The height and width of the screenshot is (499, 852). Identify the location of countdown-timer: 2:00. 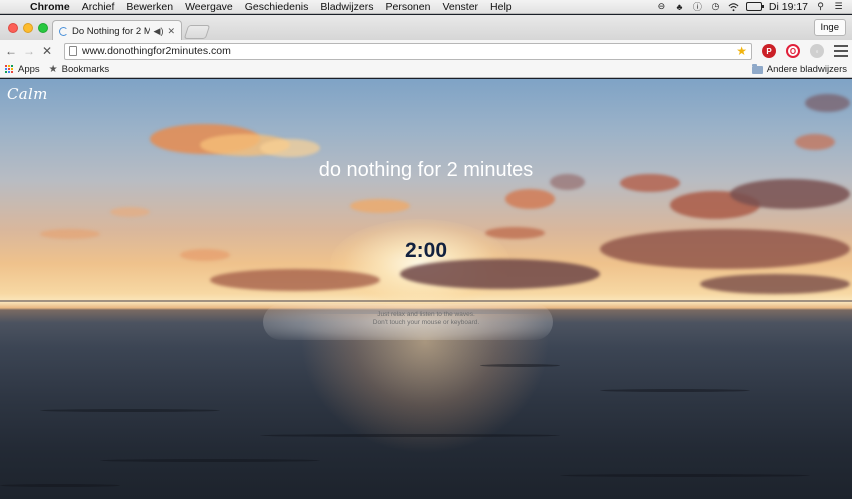
(426, 250).